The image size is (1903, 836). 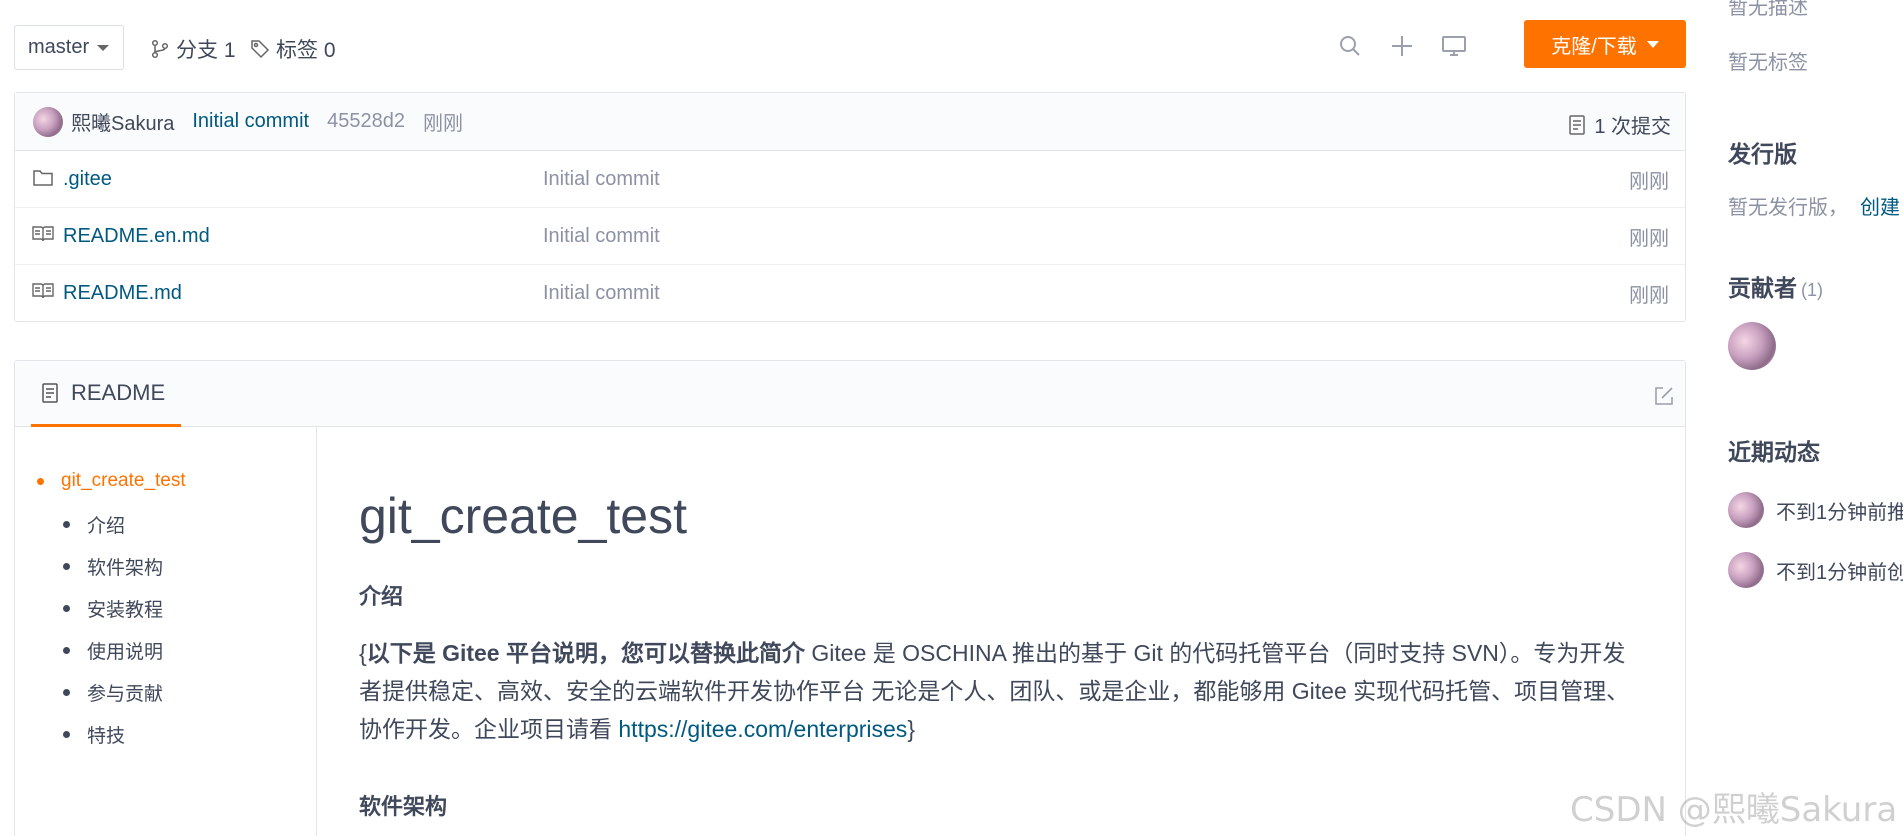 I want to click on branches-link: 分支 1, so click(x=193, y=49).